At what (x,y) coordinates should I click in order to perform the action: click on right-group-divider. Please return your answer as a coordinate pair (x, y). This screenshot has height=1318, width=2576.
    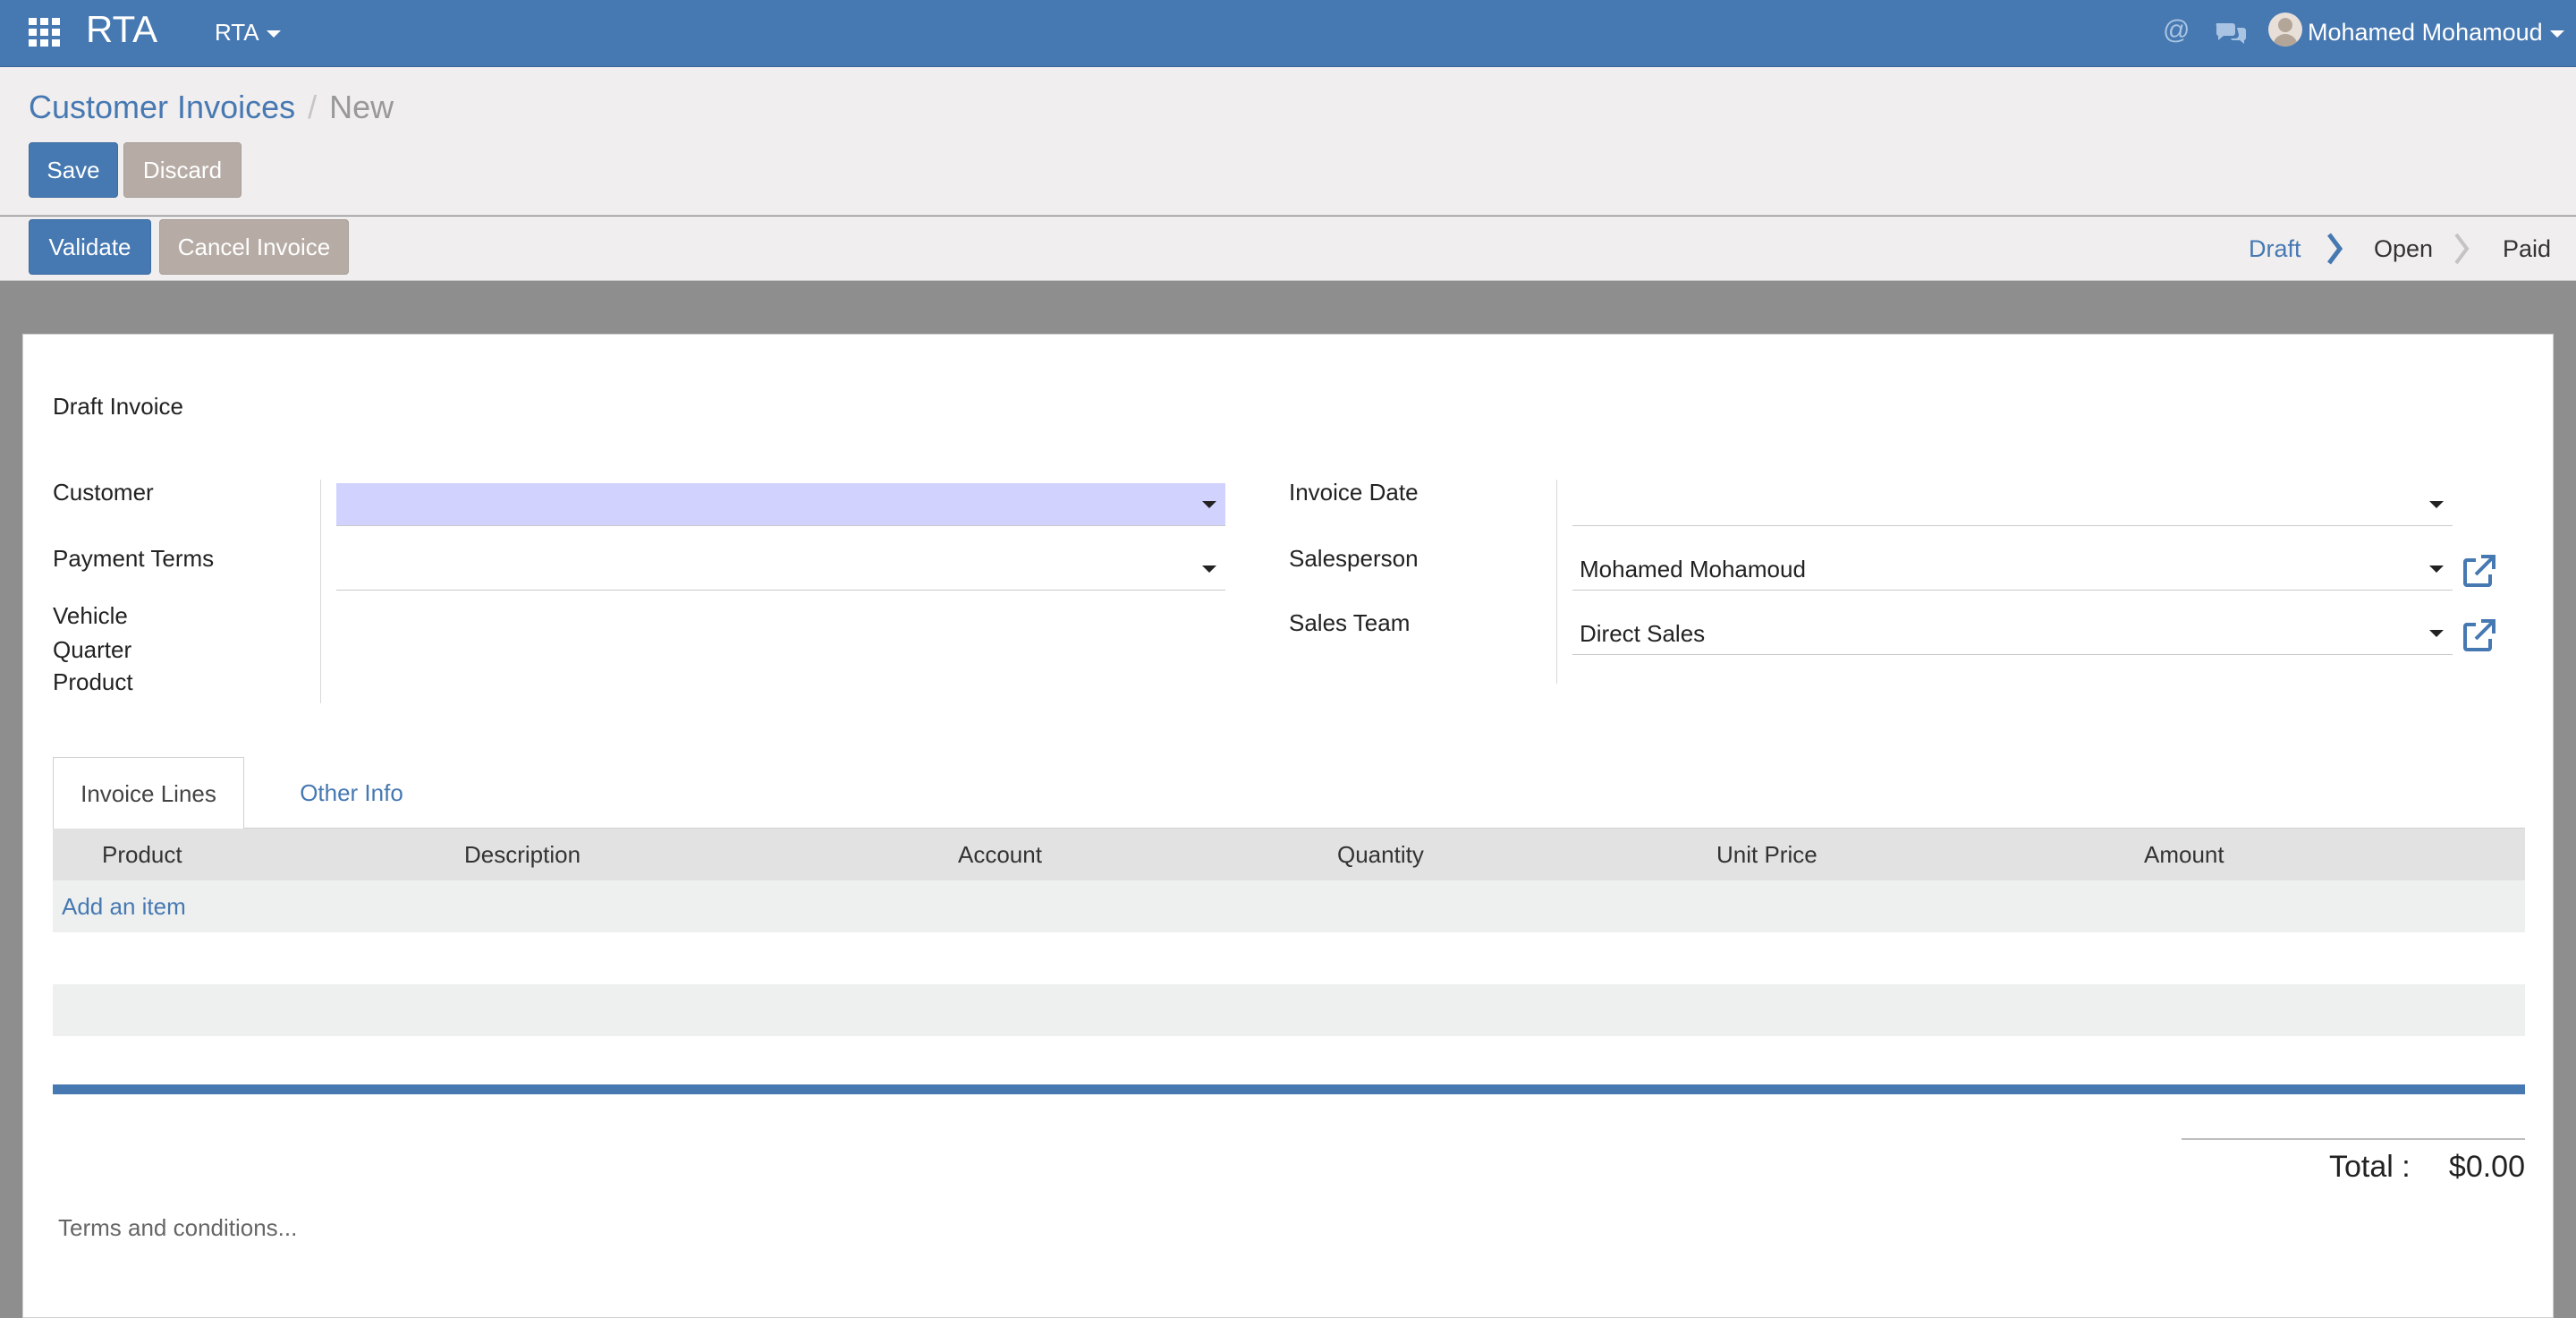
    Looking at the image, I should click on (1556, 582).